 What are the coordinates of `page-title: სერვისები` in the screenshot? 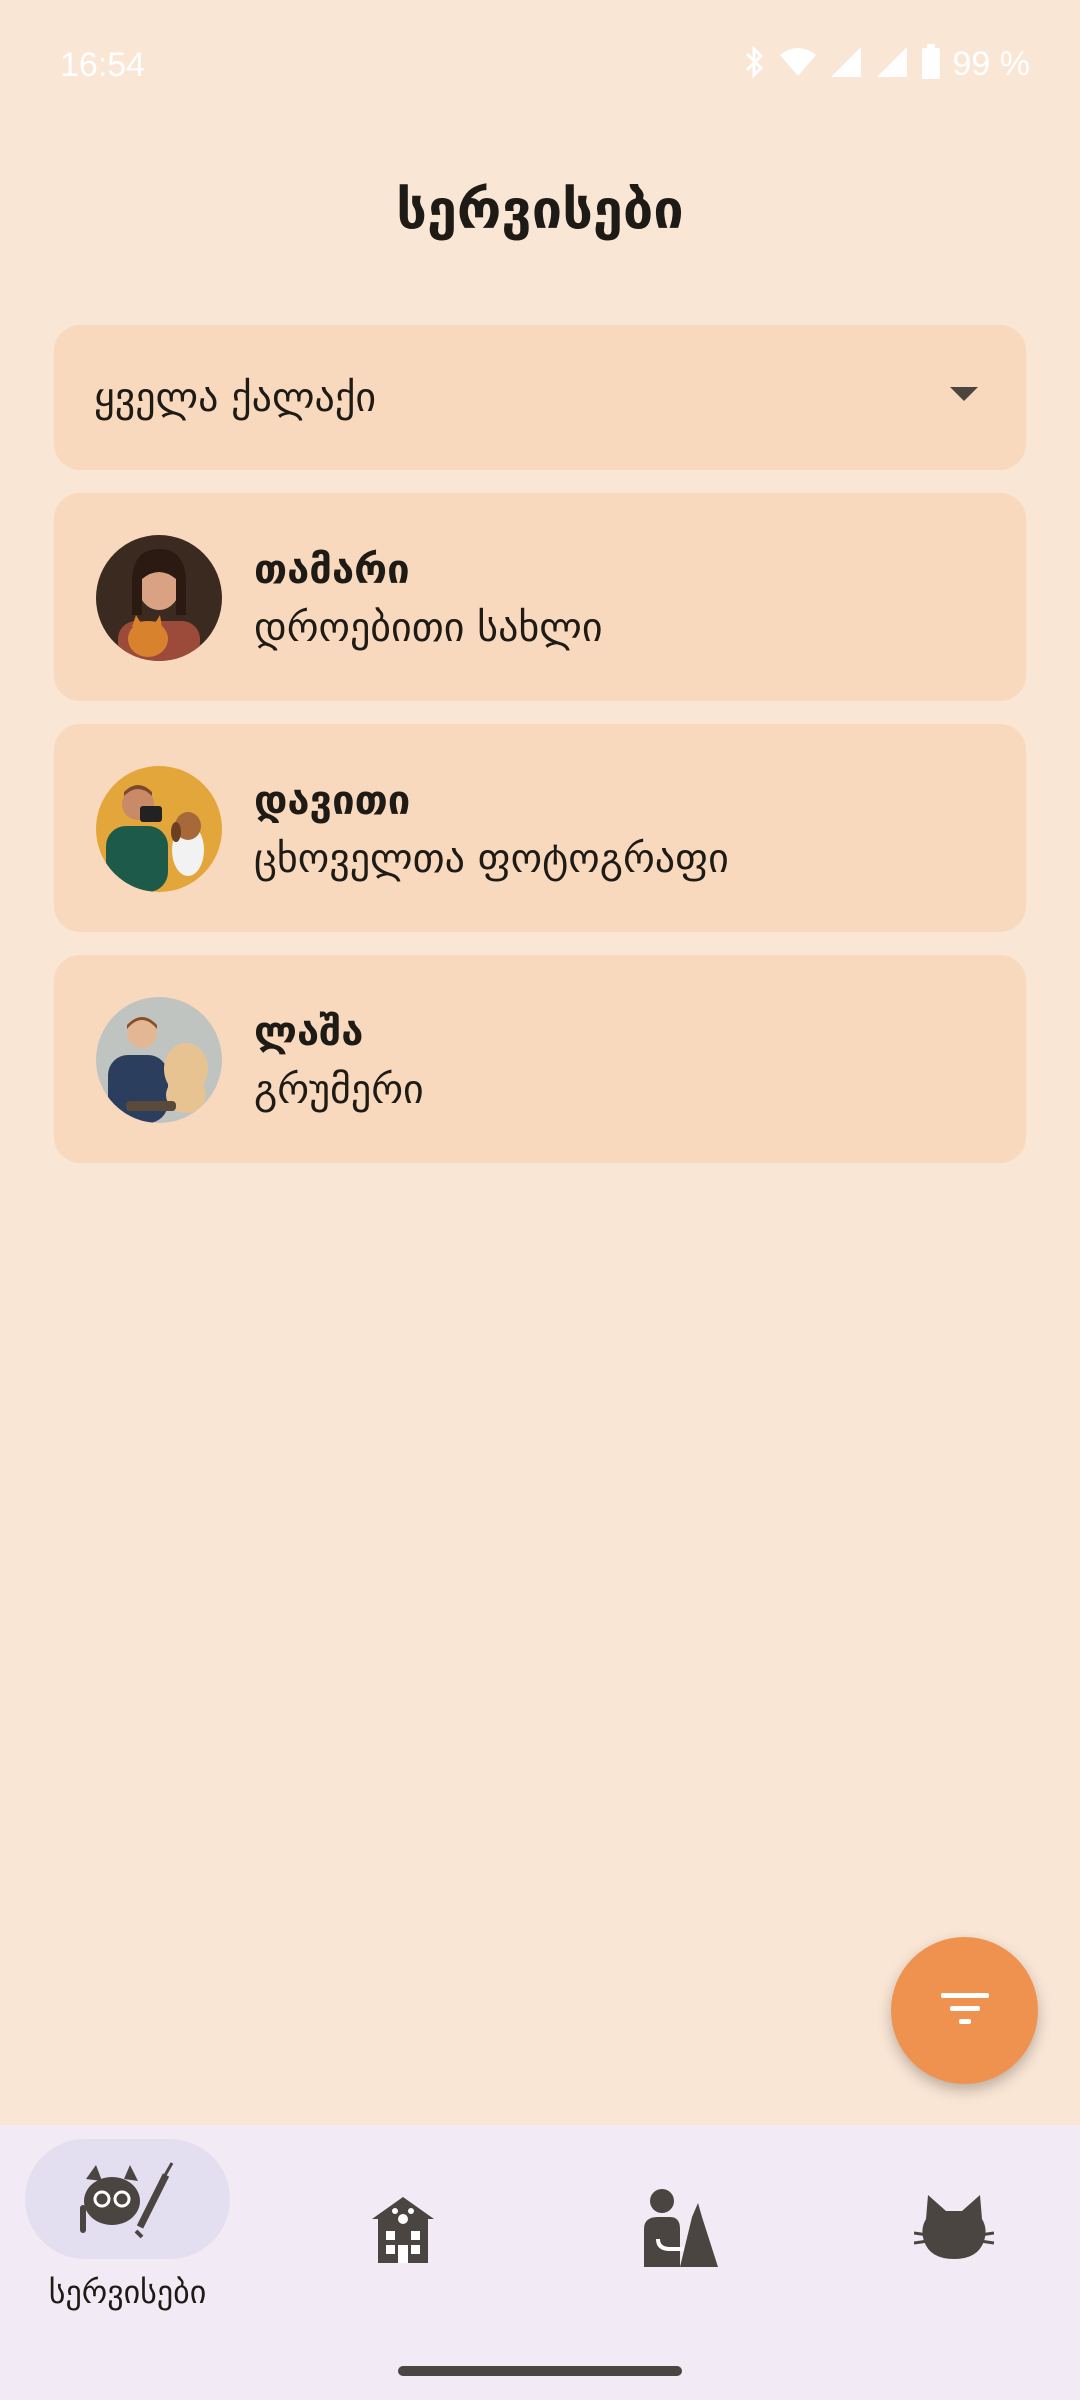 It's located at (540, 209).